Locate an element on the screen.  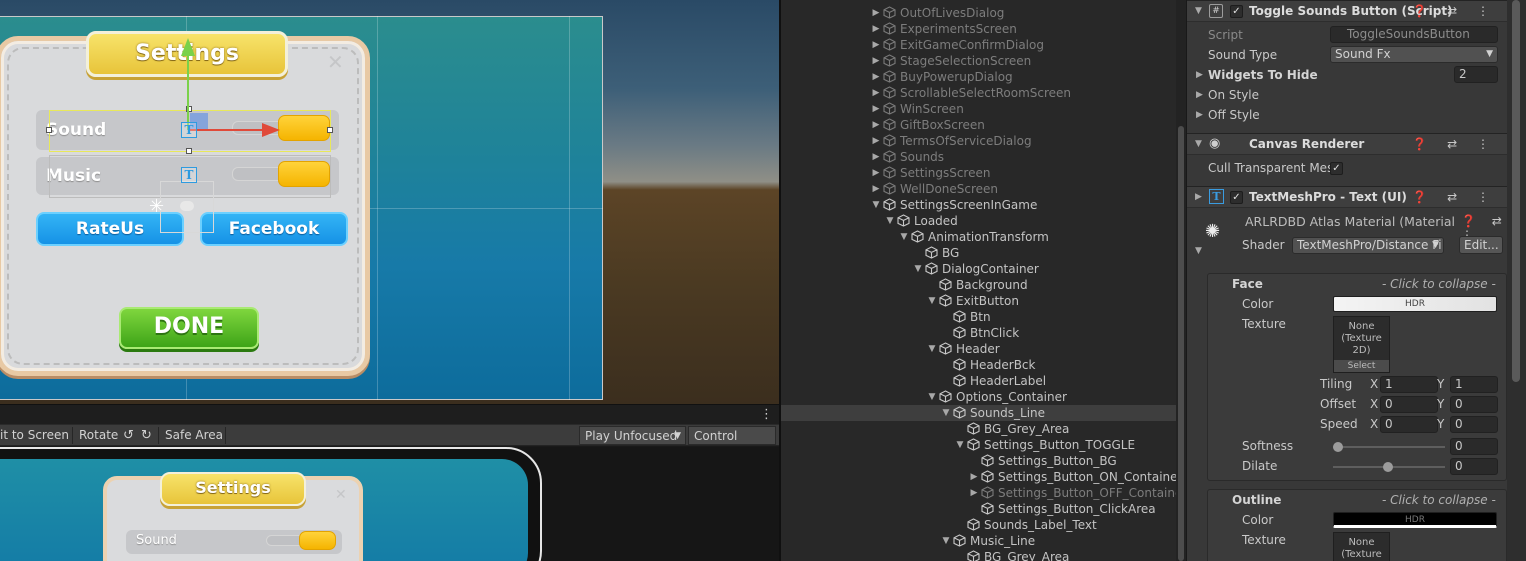
move-x-axis-arrow is located at coordinates (230, 130).